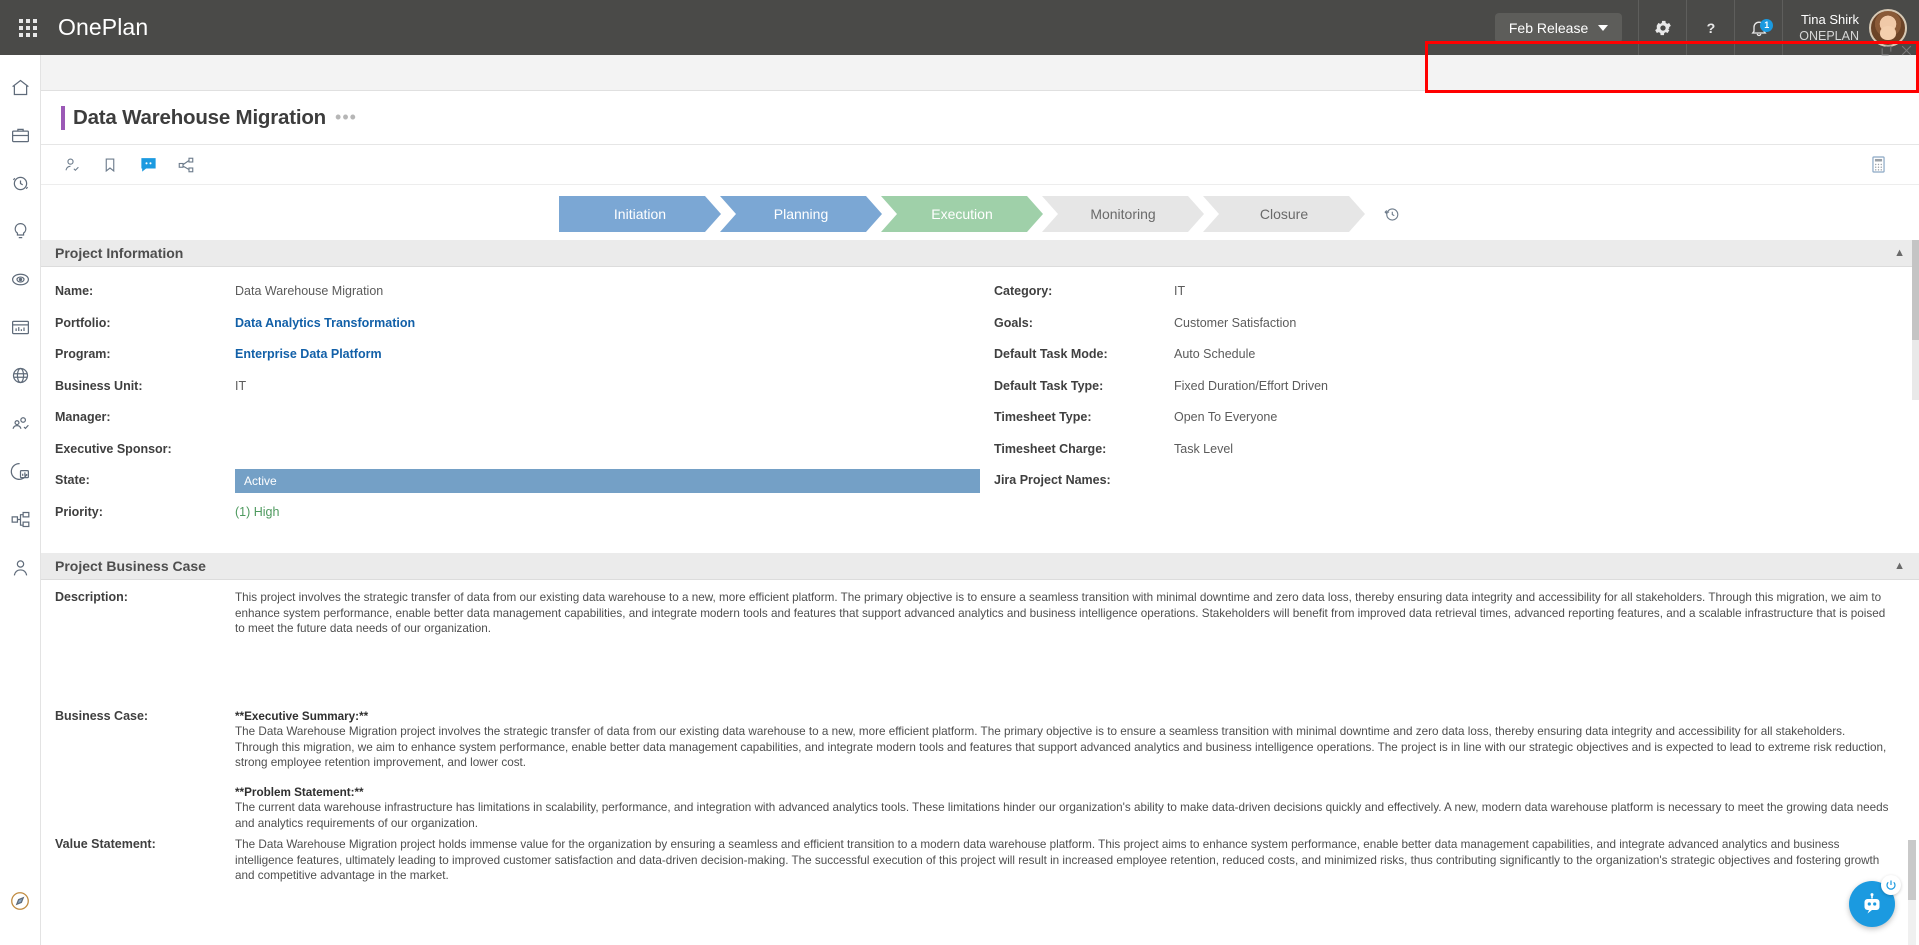 The width and height of the screenshot is (1919, 945). What do you see at coordinates (1546, 415) in the screenshot?
I see `field-timesheet-type-value: Open To Everyone` at bounding box center [1546, 415].